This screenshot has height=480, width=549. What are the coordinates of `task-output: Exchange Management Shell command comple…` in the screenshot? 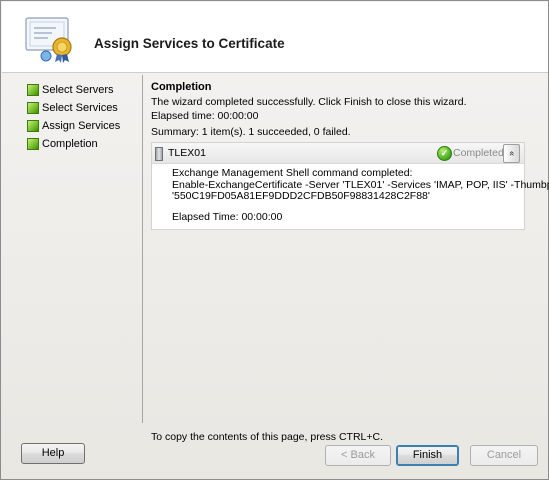 It's located at (360, 195).